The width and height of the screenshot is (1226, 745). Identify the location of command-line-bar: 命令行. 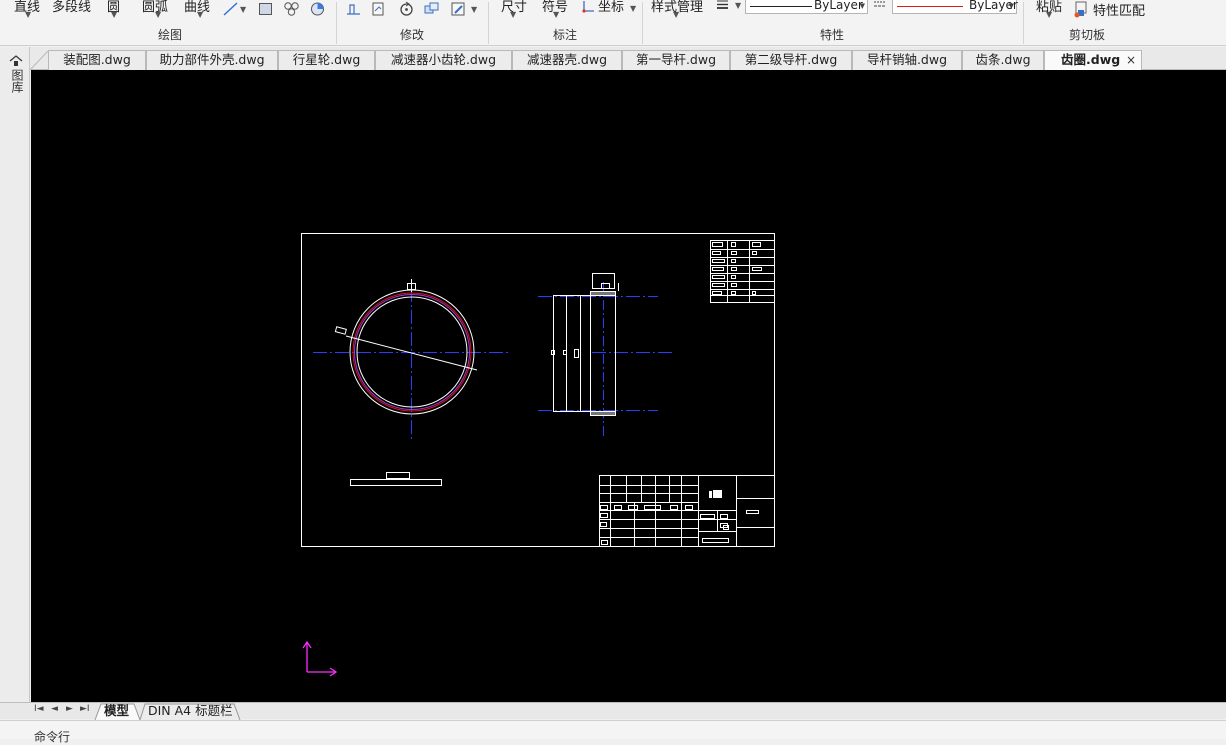
(613, 732).